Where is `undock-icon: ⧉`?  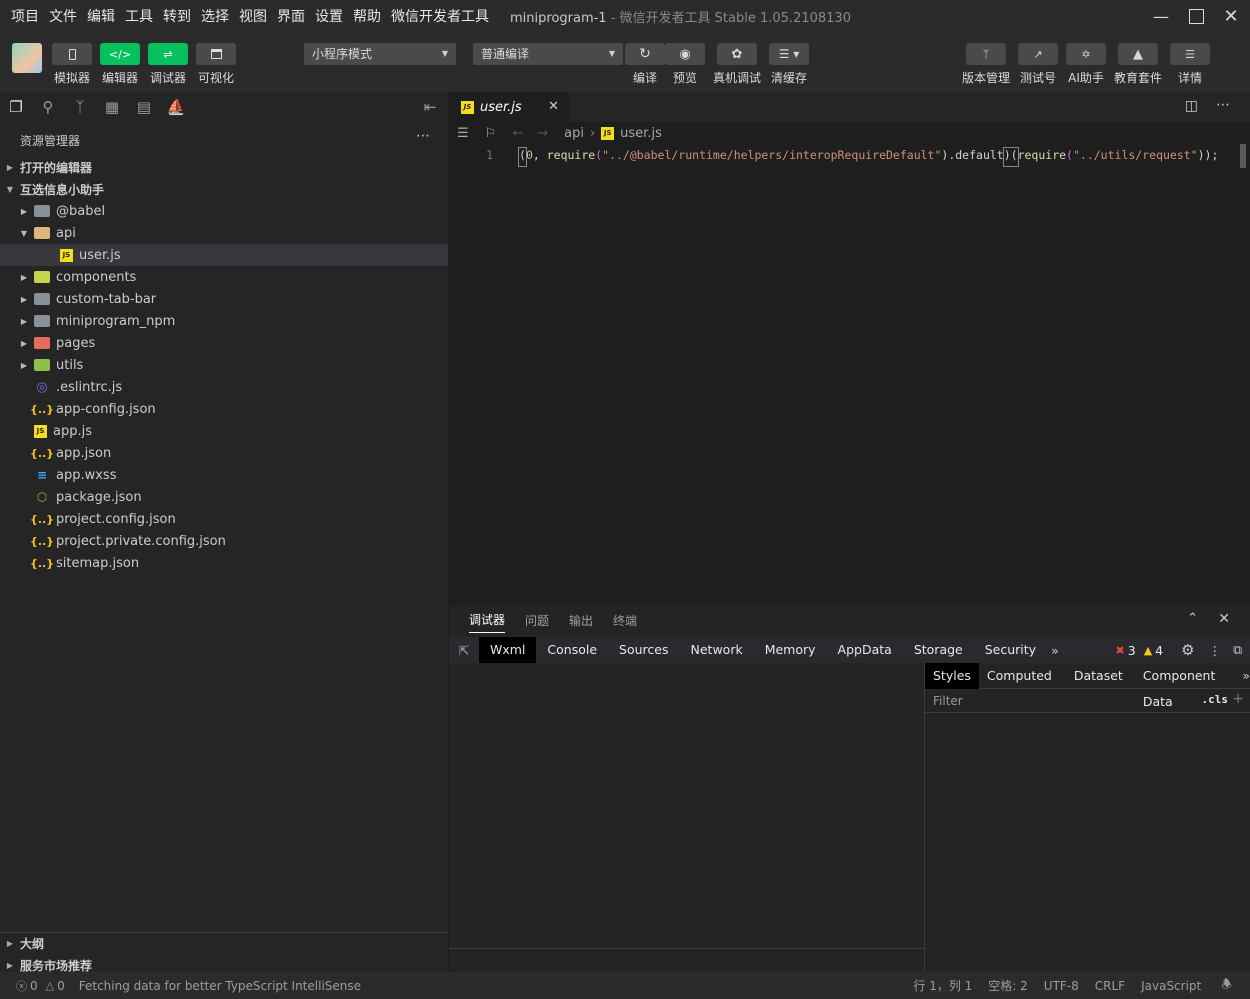
undock-icon: ⧉ is located at coordinates (1237, 650).